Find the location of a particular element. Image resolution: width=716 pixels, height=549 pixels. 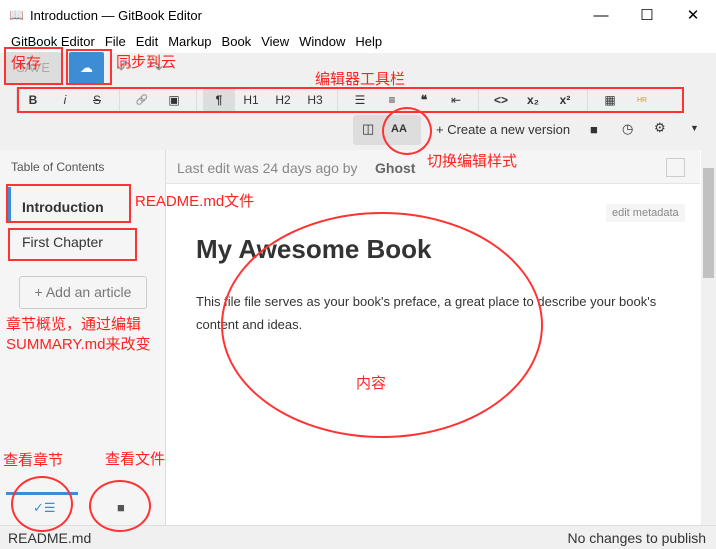

maximize-button: ☐ is located at coordinates (647, 16).